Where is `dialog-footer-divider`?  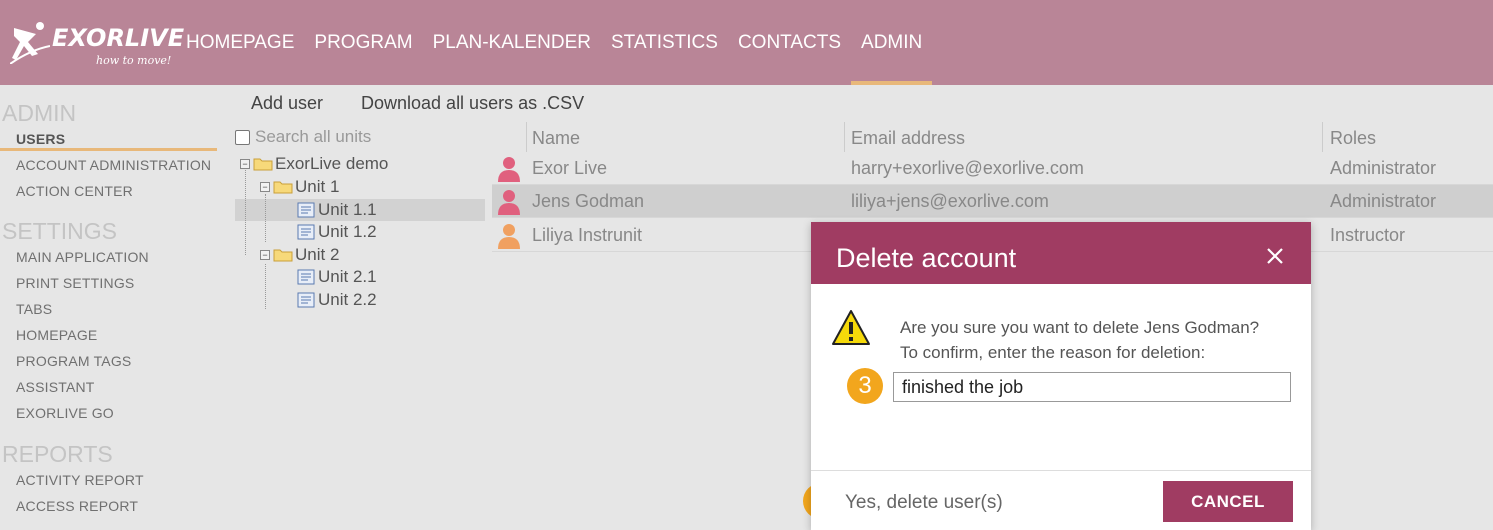
dialog-footer-divider is located at coordinates (1061, 470).